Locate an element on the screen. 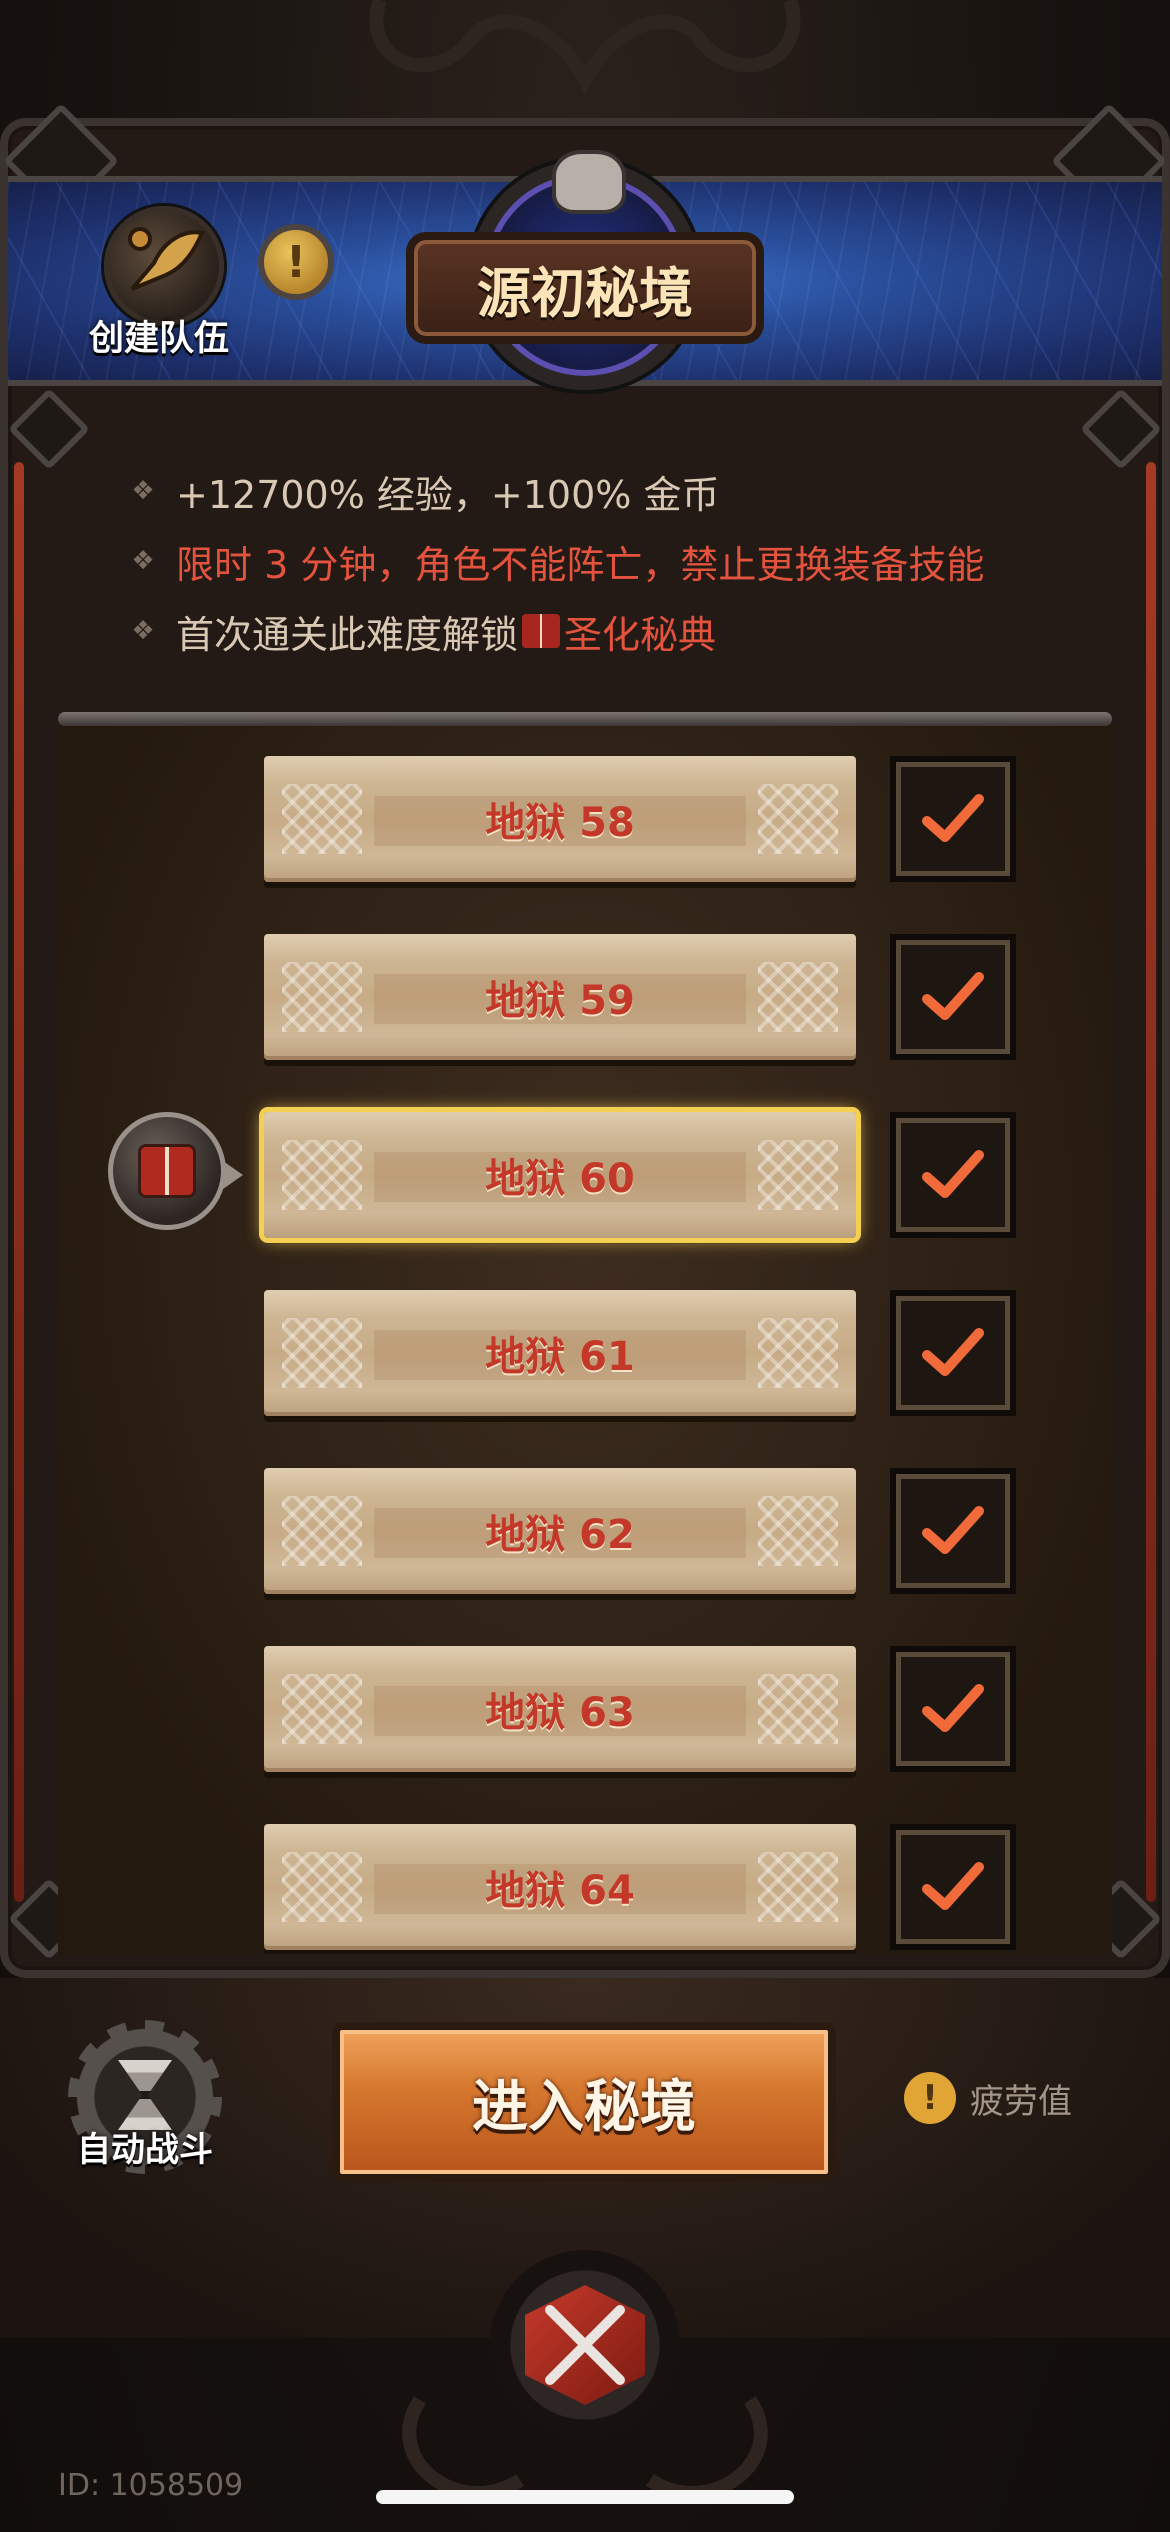  auto-battle-button: 自动战斗 is located at coordinates (145, 2100).